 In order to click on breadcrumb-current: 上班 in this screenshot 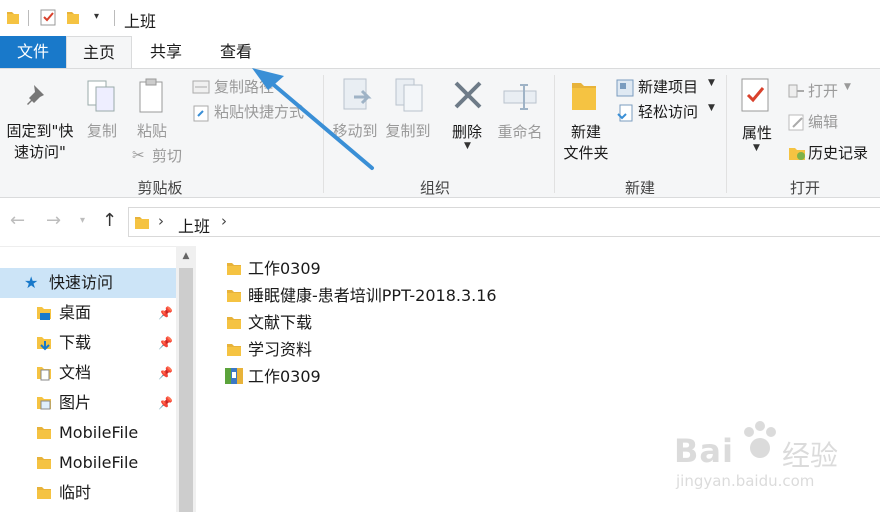, I will do `click(194, 225)`.